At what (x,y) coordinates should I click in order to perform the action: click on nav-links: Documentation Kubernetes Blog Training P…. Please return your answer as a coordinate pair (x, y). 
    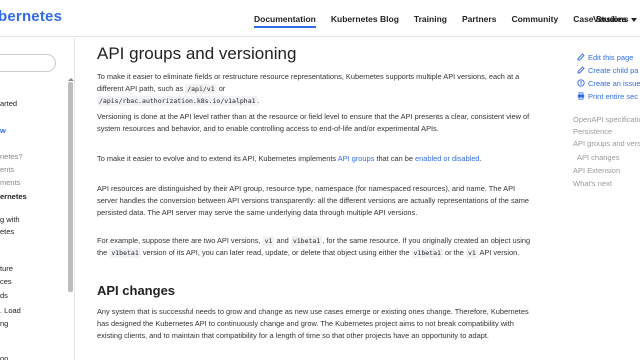
    Looking at the image, I should click on (447, 18).